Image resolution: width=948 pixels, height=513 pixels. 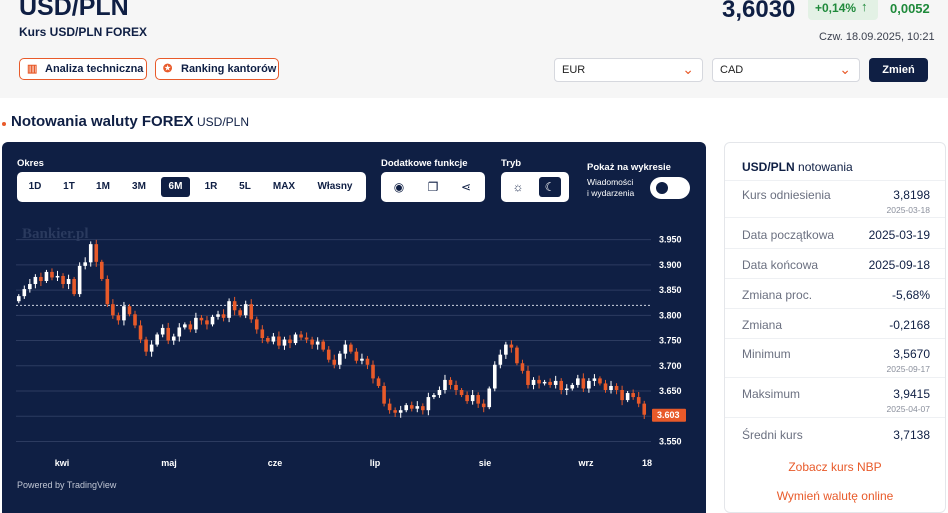 What do you see at coordinates (670, 366) in the screenshot?
I see `y-tick-label: 3.700` at bounding box center [670, 366].